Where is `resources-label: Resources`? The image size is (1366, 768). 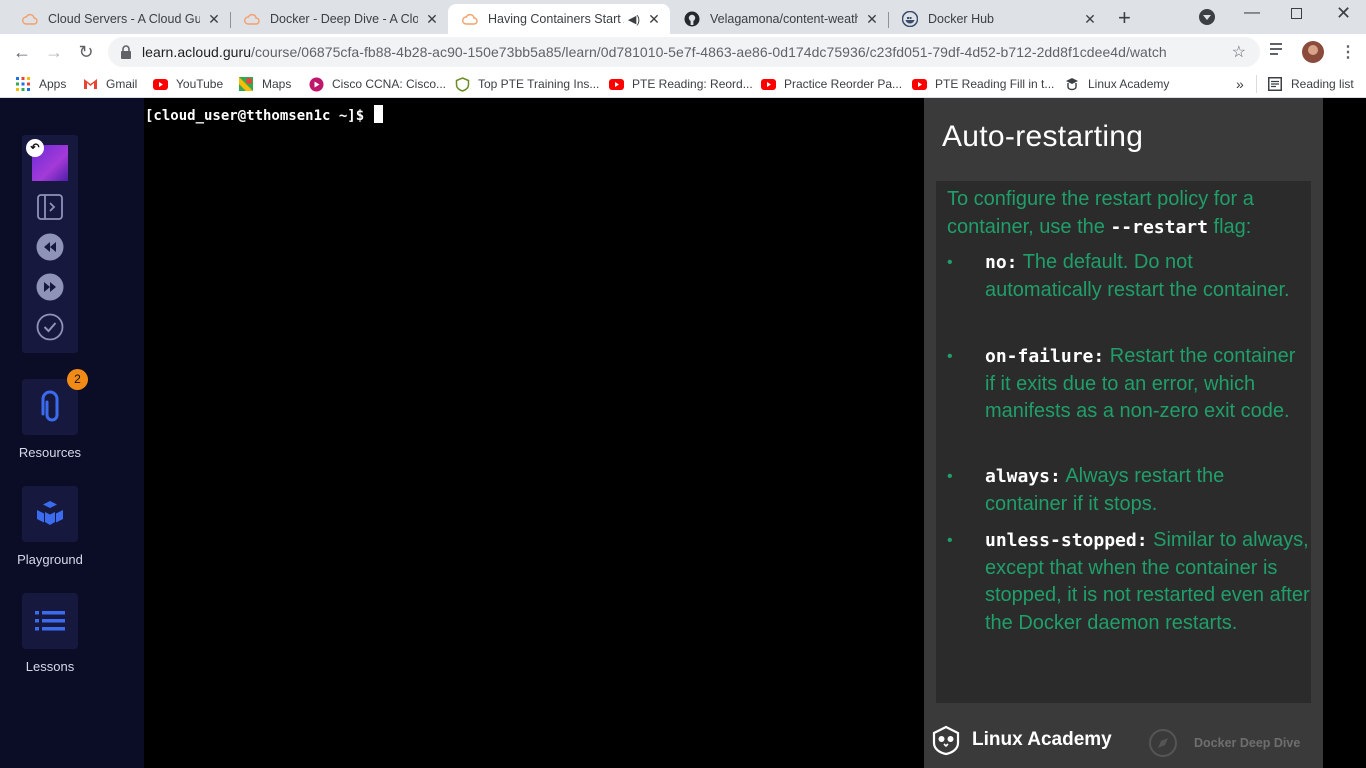
resources-label: Resources is located at coordinates (50, 452).